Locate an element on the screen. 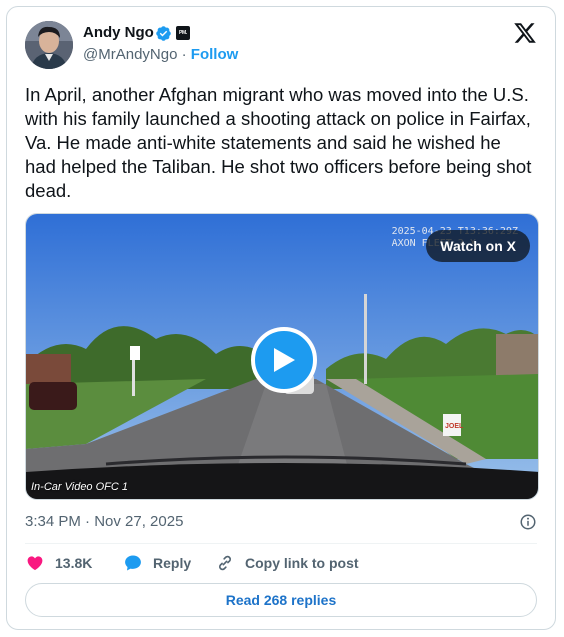 Image resolution: width=564 pixels, height=637 pixels. action-bar: 13.8K Reply Copy link to post is located at coordinates (281, 563).